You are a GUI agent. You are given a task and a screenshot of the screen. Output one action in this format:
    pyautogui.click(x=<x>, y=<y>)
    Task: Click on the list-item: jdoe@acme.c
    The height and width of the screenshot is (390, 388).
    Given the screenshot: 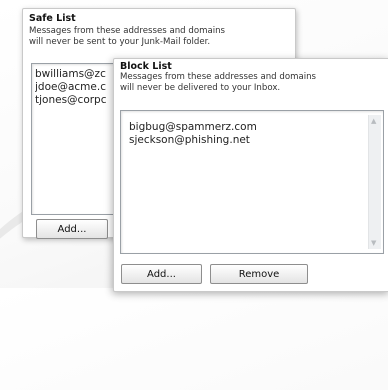 What is the action you would take?
    pyautogui.click(x=78, y=87)
    